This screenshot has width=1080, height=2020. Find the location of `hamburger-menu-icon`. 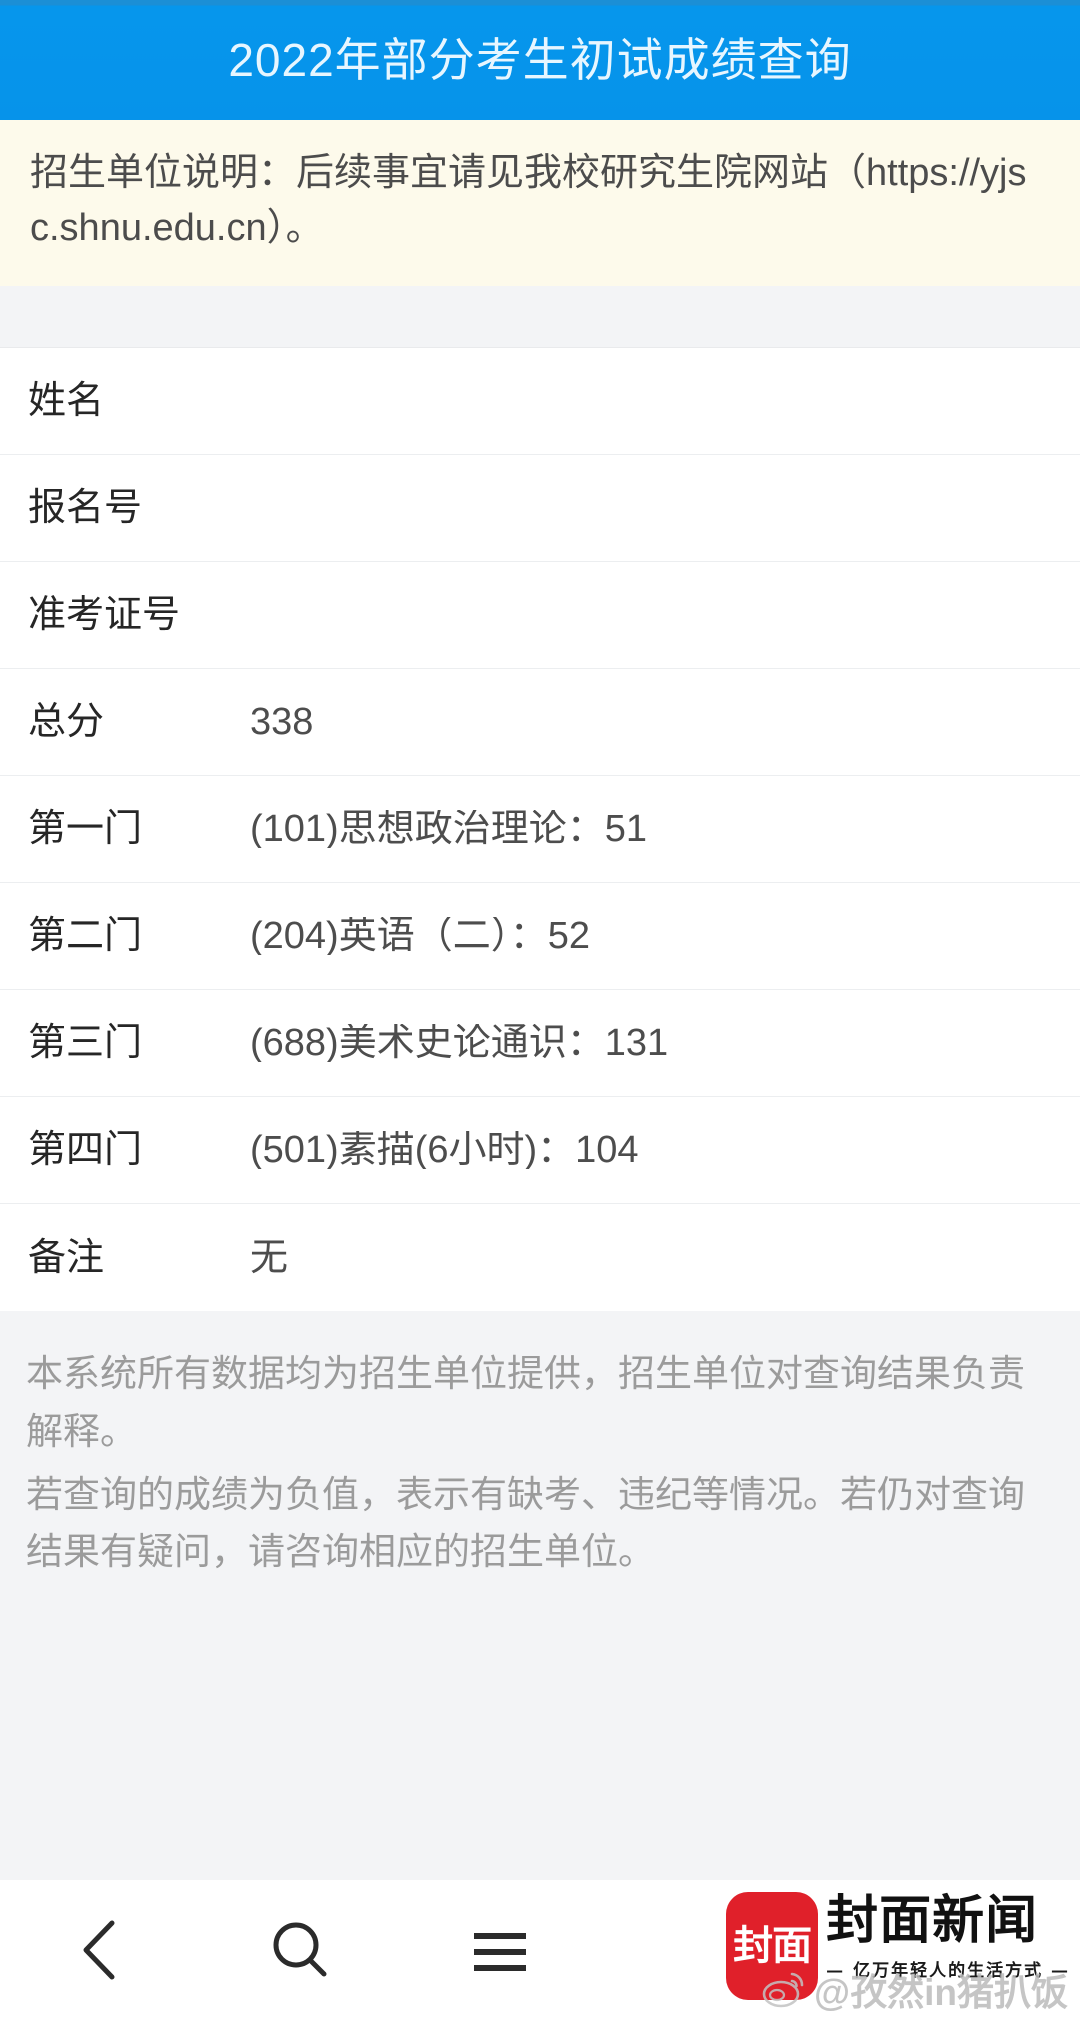

hamburger-menu-icon is located at coordinates (500, 1950).